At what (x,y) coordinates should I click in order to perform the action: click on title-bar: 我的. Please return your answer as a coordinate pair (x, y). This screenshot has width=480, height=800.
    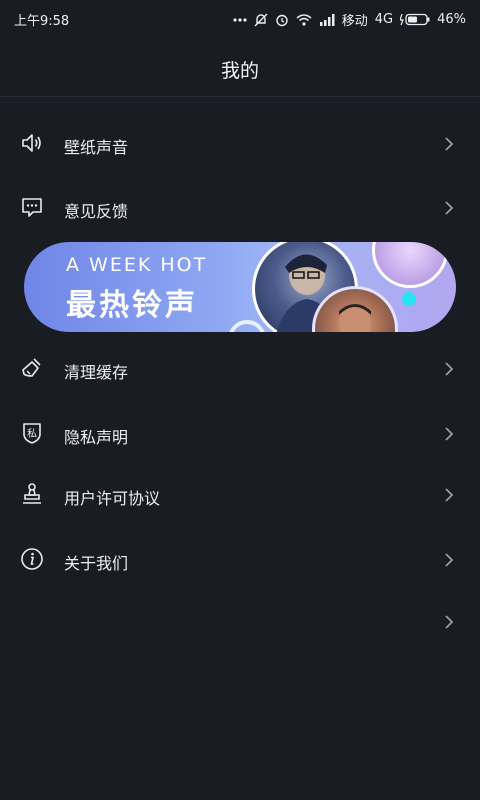
    Looking at the image, I should click on (240, 66).